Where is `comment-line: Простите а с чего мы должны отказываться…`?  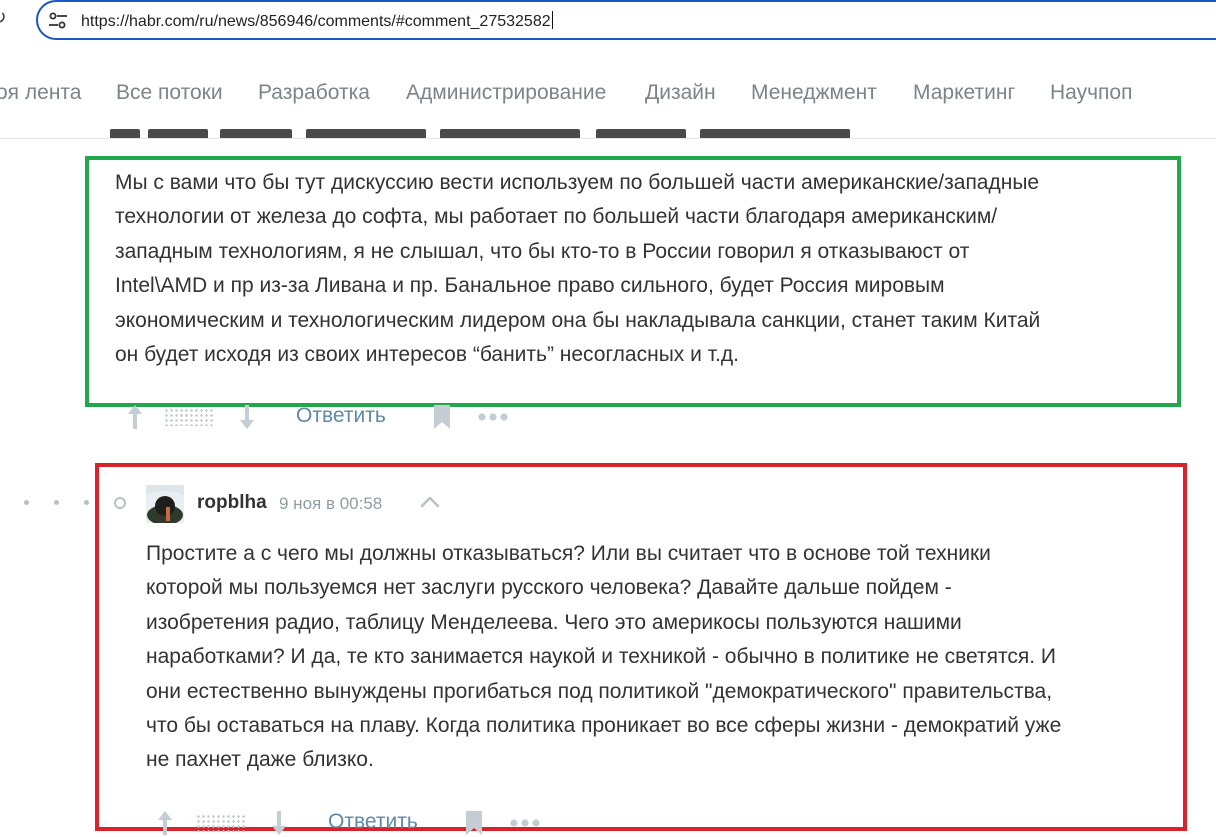 comment-line: Простите а с чего мы должны отказываться… is located at coordinates (568, 553).